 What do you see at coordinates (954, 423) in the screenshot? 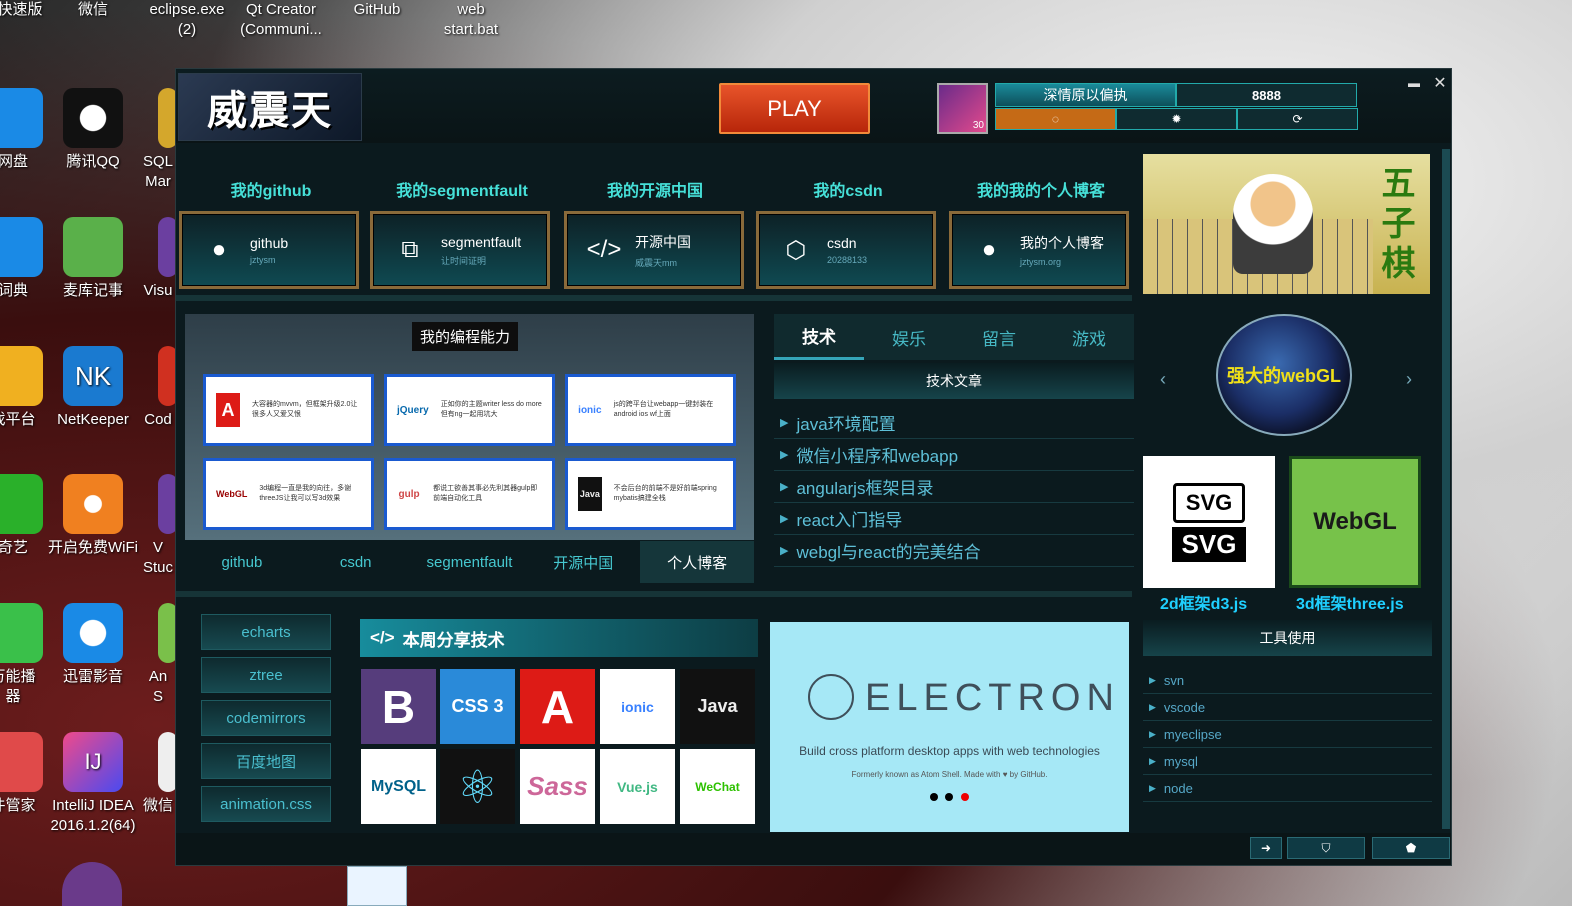
I see `article-item: ▶ java环境配置` at bounding box center [954, 423].